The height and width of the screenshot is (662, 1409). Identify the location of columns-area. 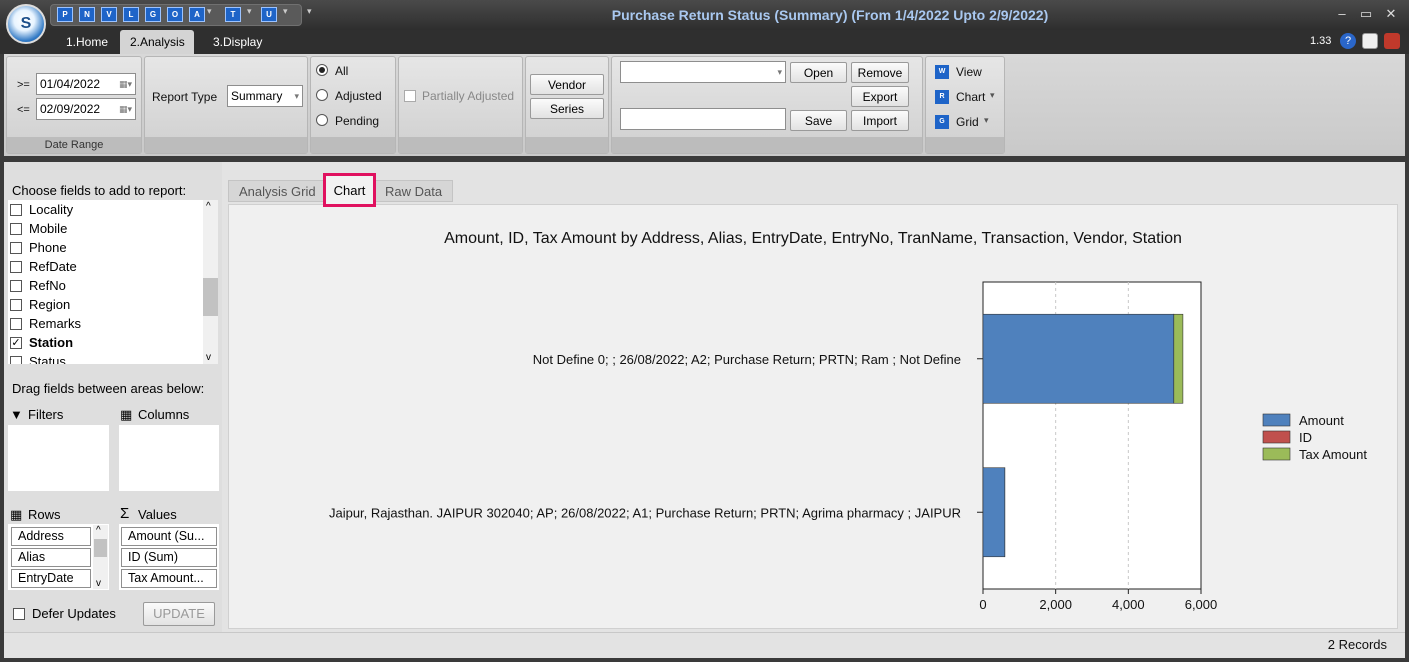
(169, 458).